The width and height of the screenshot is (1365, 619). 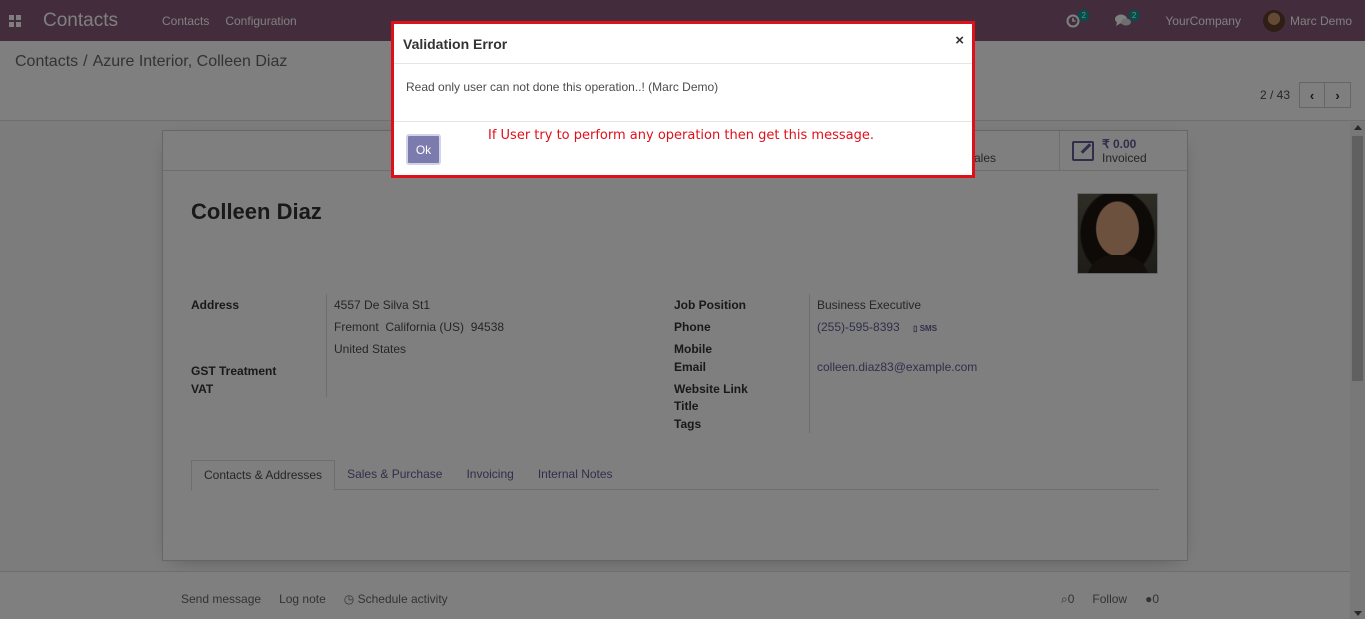 What do you see at coordinates (683, 44) in the screenshot?
I see `modal-header: Validation Error` at bounding box center [683, 44].